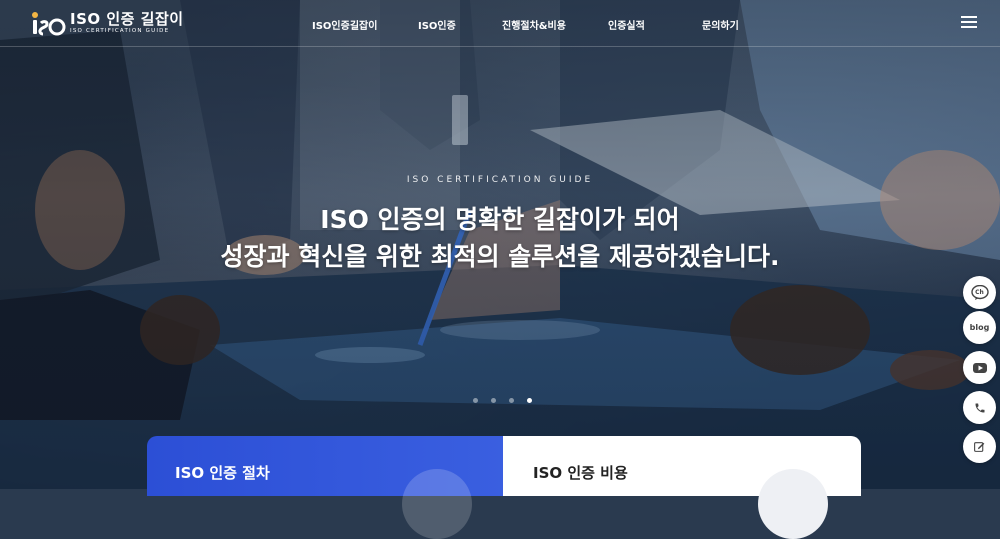 Image resolution: width=1000 pixels, height=539 pixels. Describe the element at coordinates (500, 180) in the screenshot. I see `hero-eyebrow: ISO CERTIFICATION GUIDE` at that location.